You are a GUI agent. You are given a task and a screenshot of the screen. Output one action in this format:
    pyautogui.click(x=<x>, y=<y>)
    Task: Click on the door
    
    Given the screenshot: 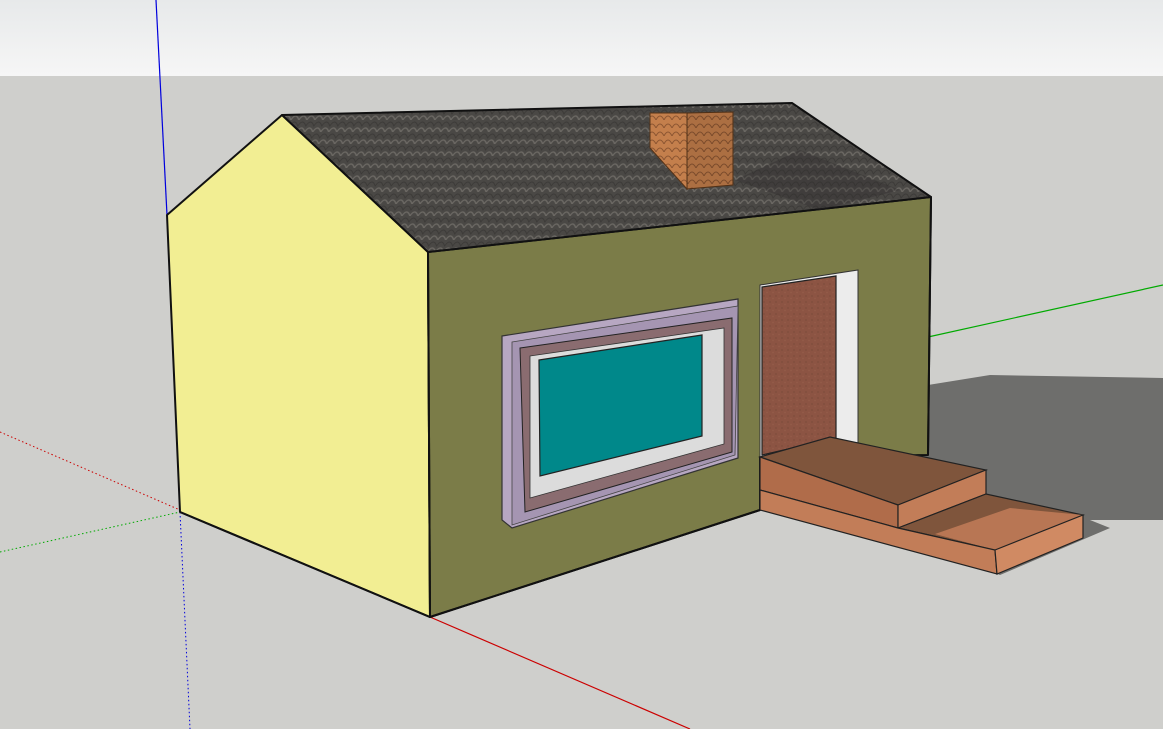 What is the action you would take?
    pyautogui.click(x=799, y=365)
    